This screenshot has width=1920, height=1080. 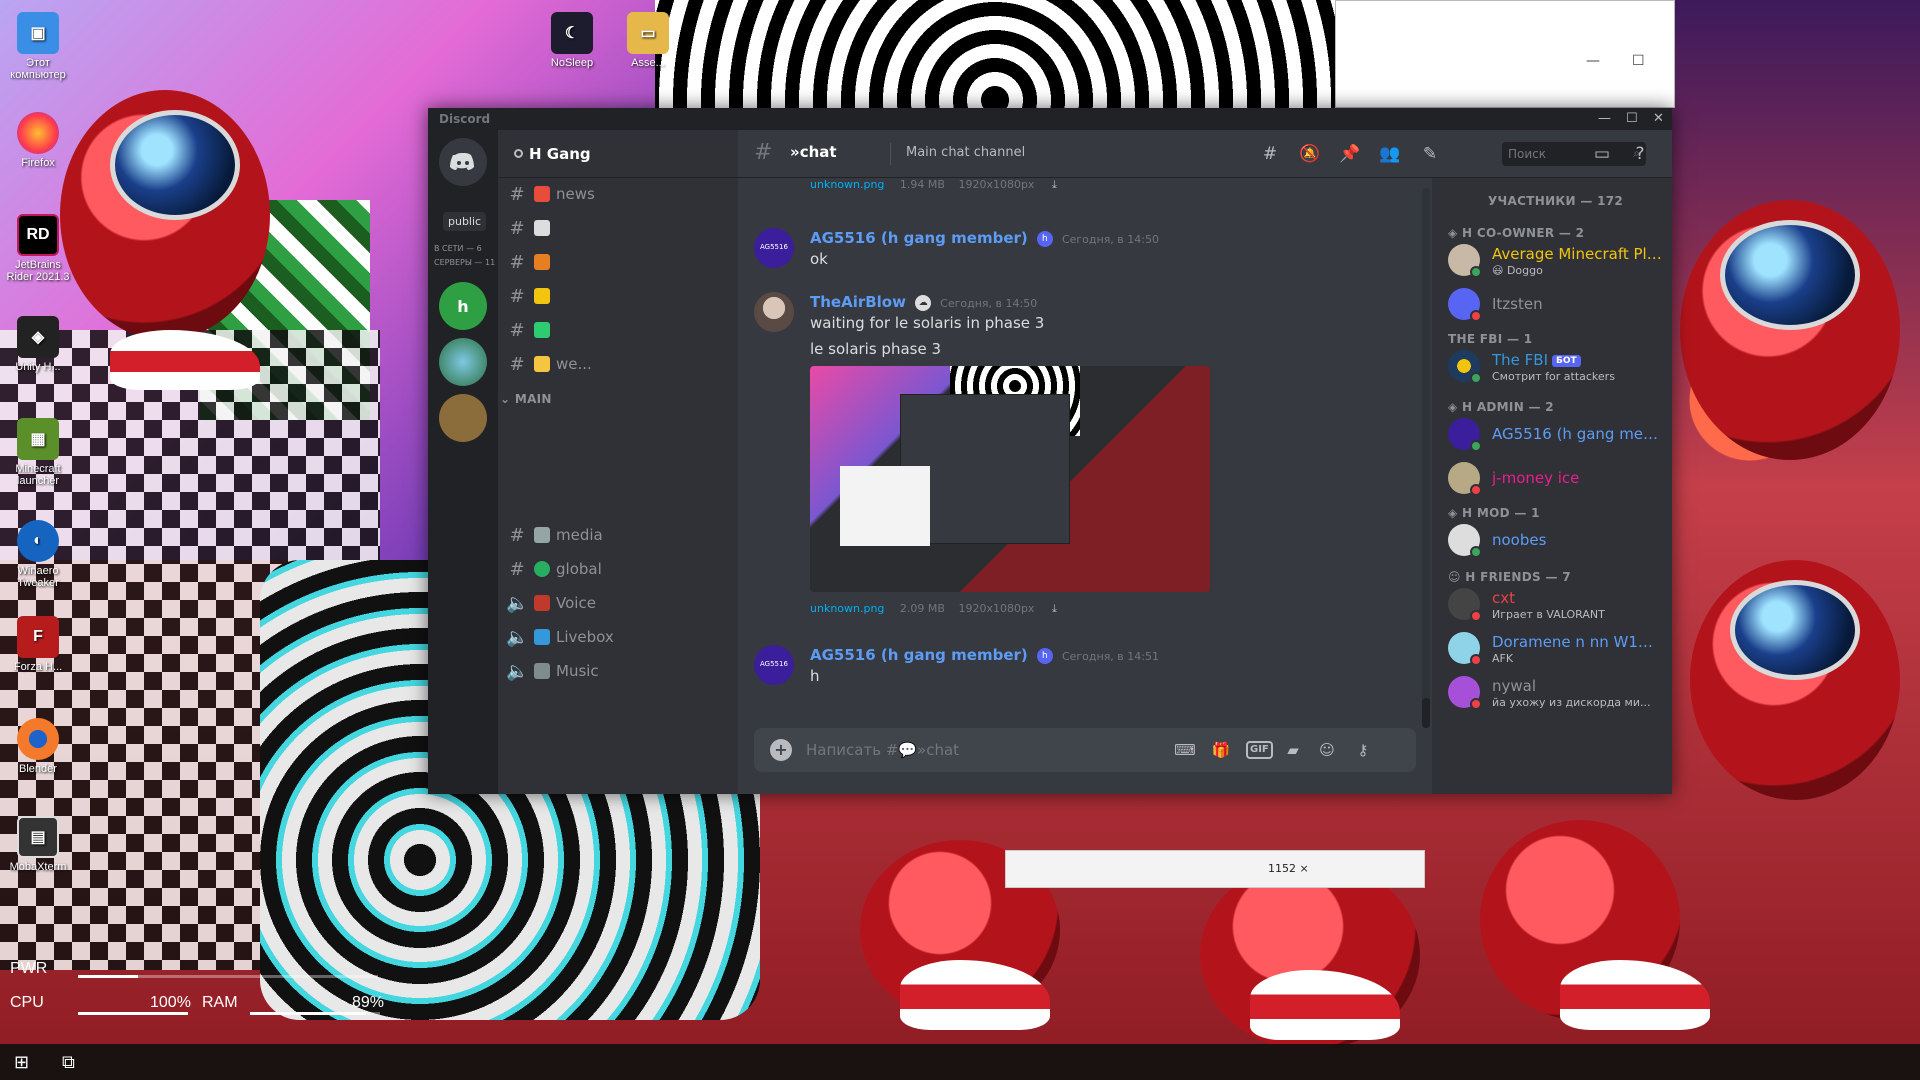 What do you see at coordinates (1574, 154) in the screenshot?
I see `search-box: Поиск ⌕` at bounding box center [1574, 154].